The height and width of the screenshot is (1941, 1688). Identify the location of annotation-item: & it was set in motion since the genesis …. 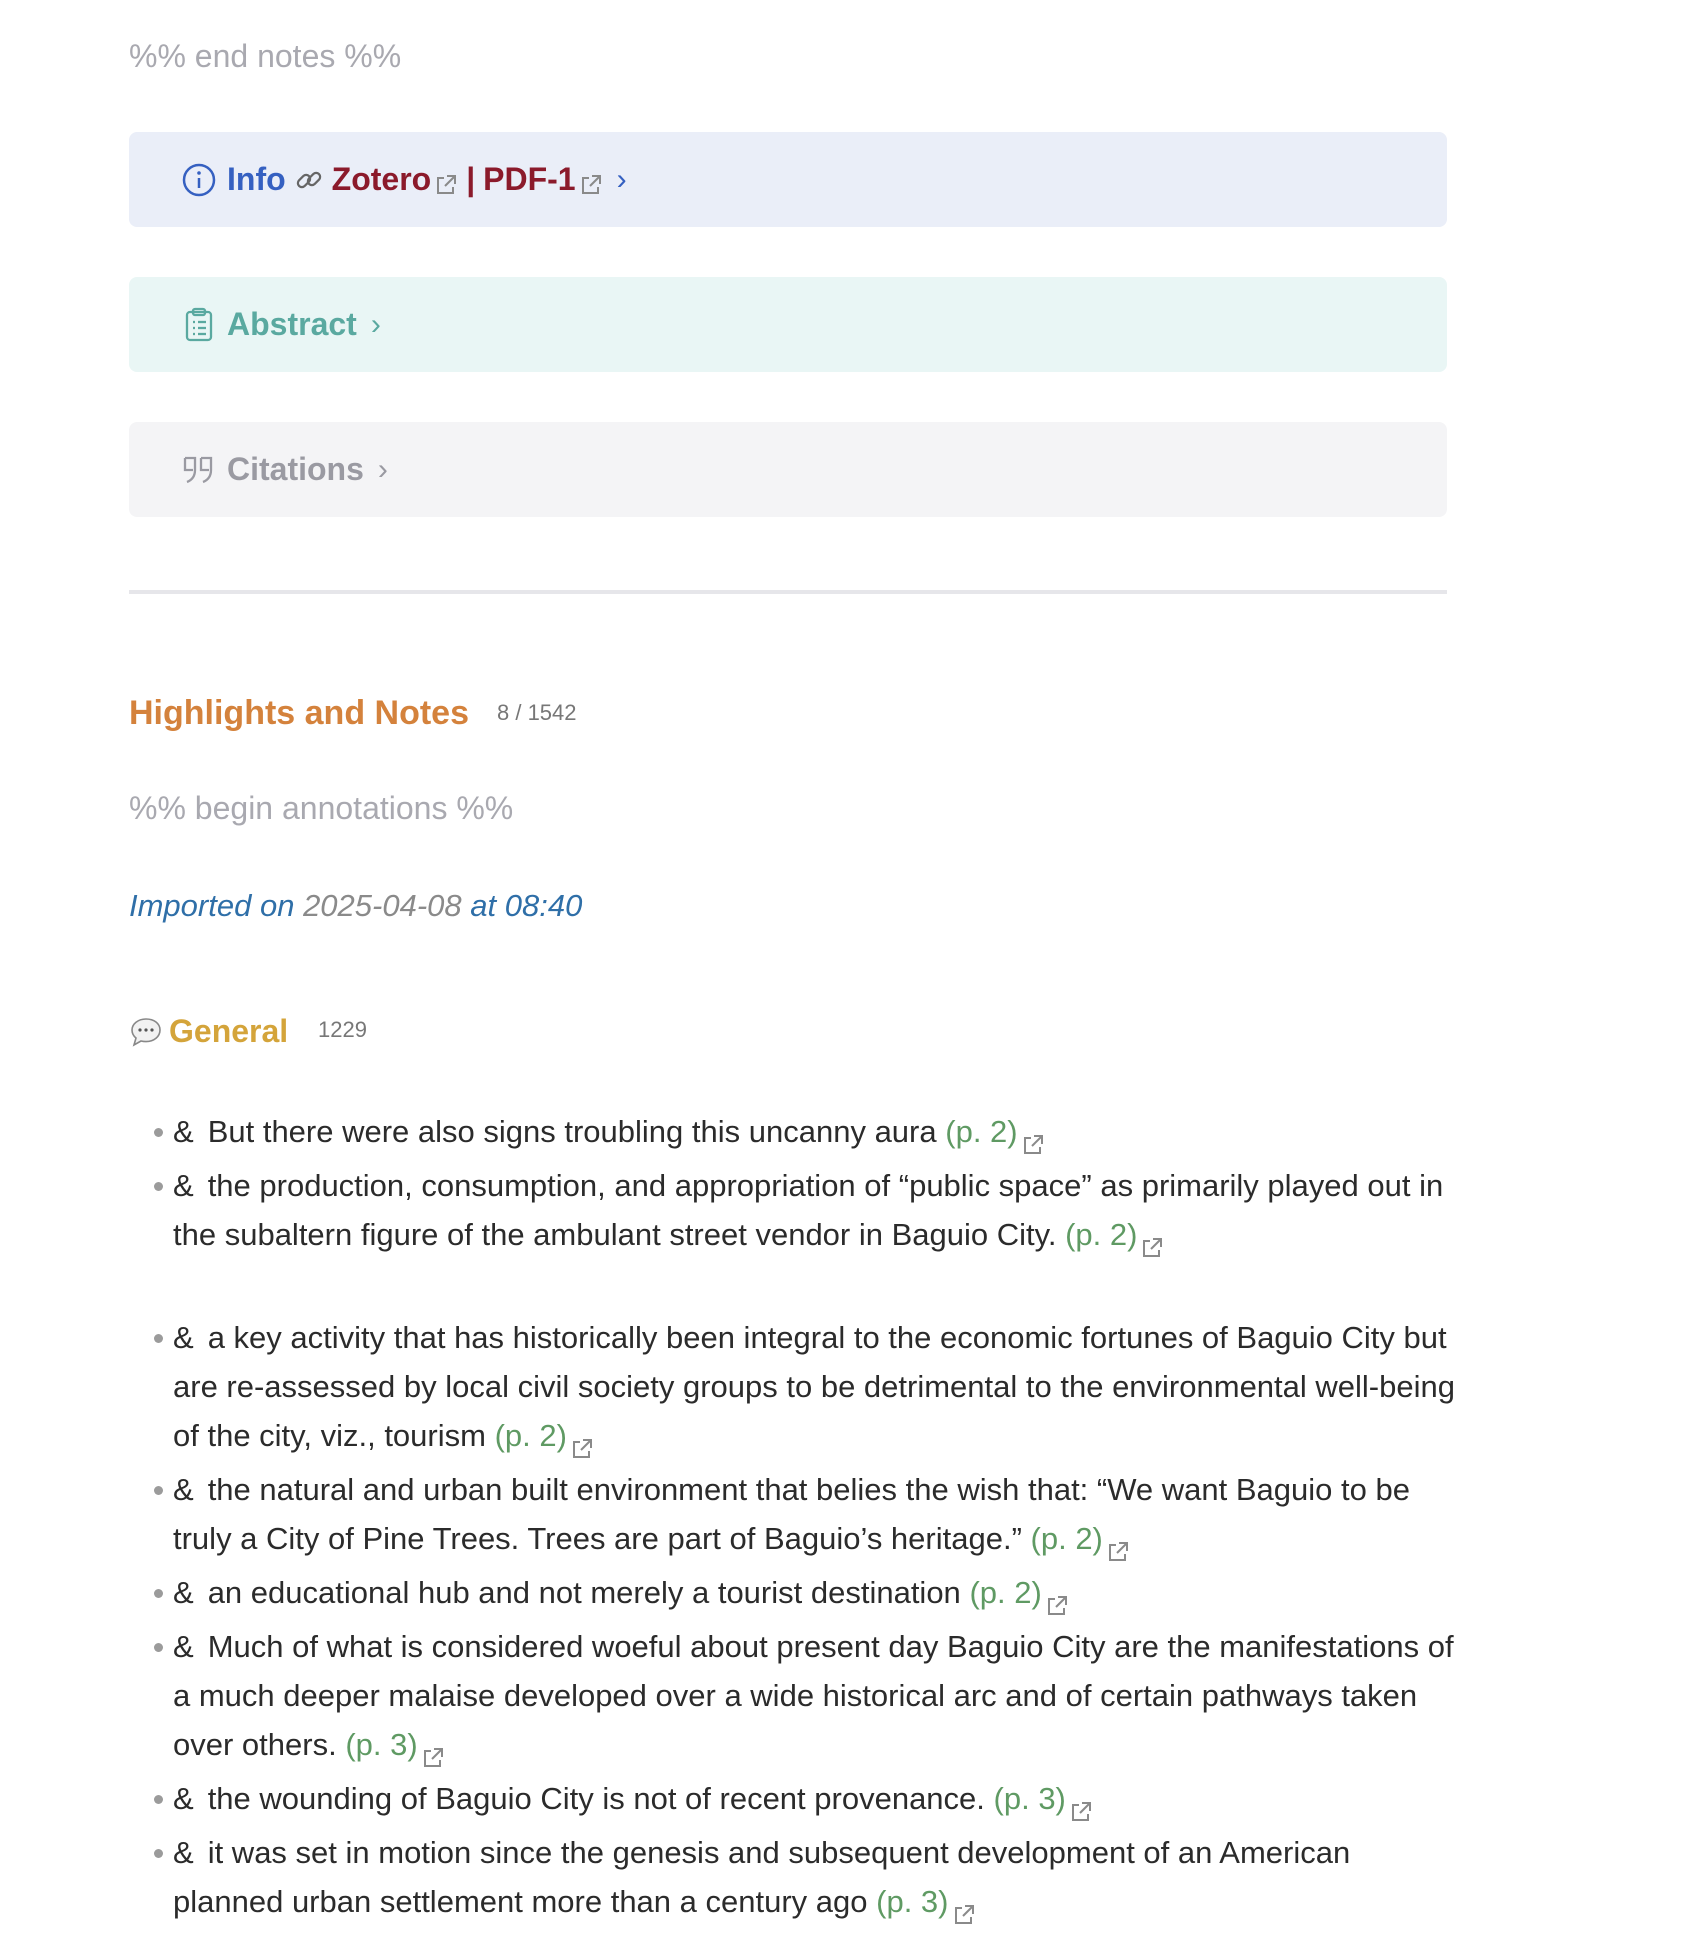
(796, 1877).